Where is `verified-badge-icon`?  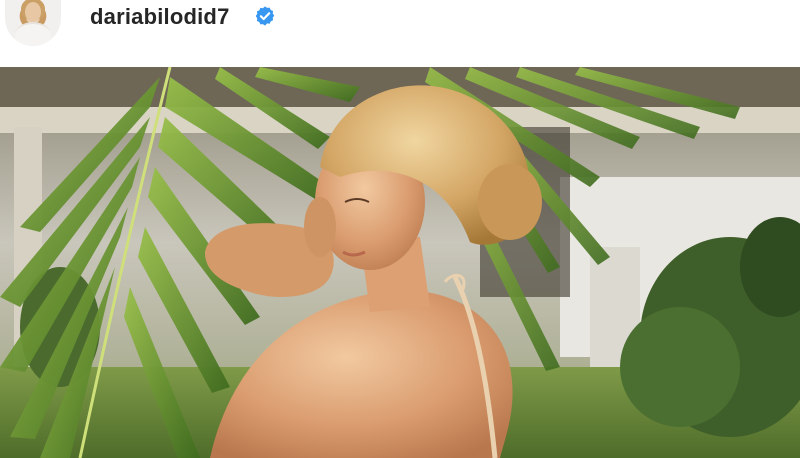
verified-badge-icon is located at coordinates (265, 16).